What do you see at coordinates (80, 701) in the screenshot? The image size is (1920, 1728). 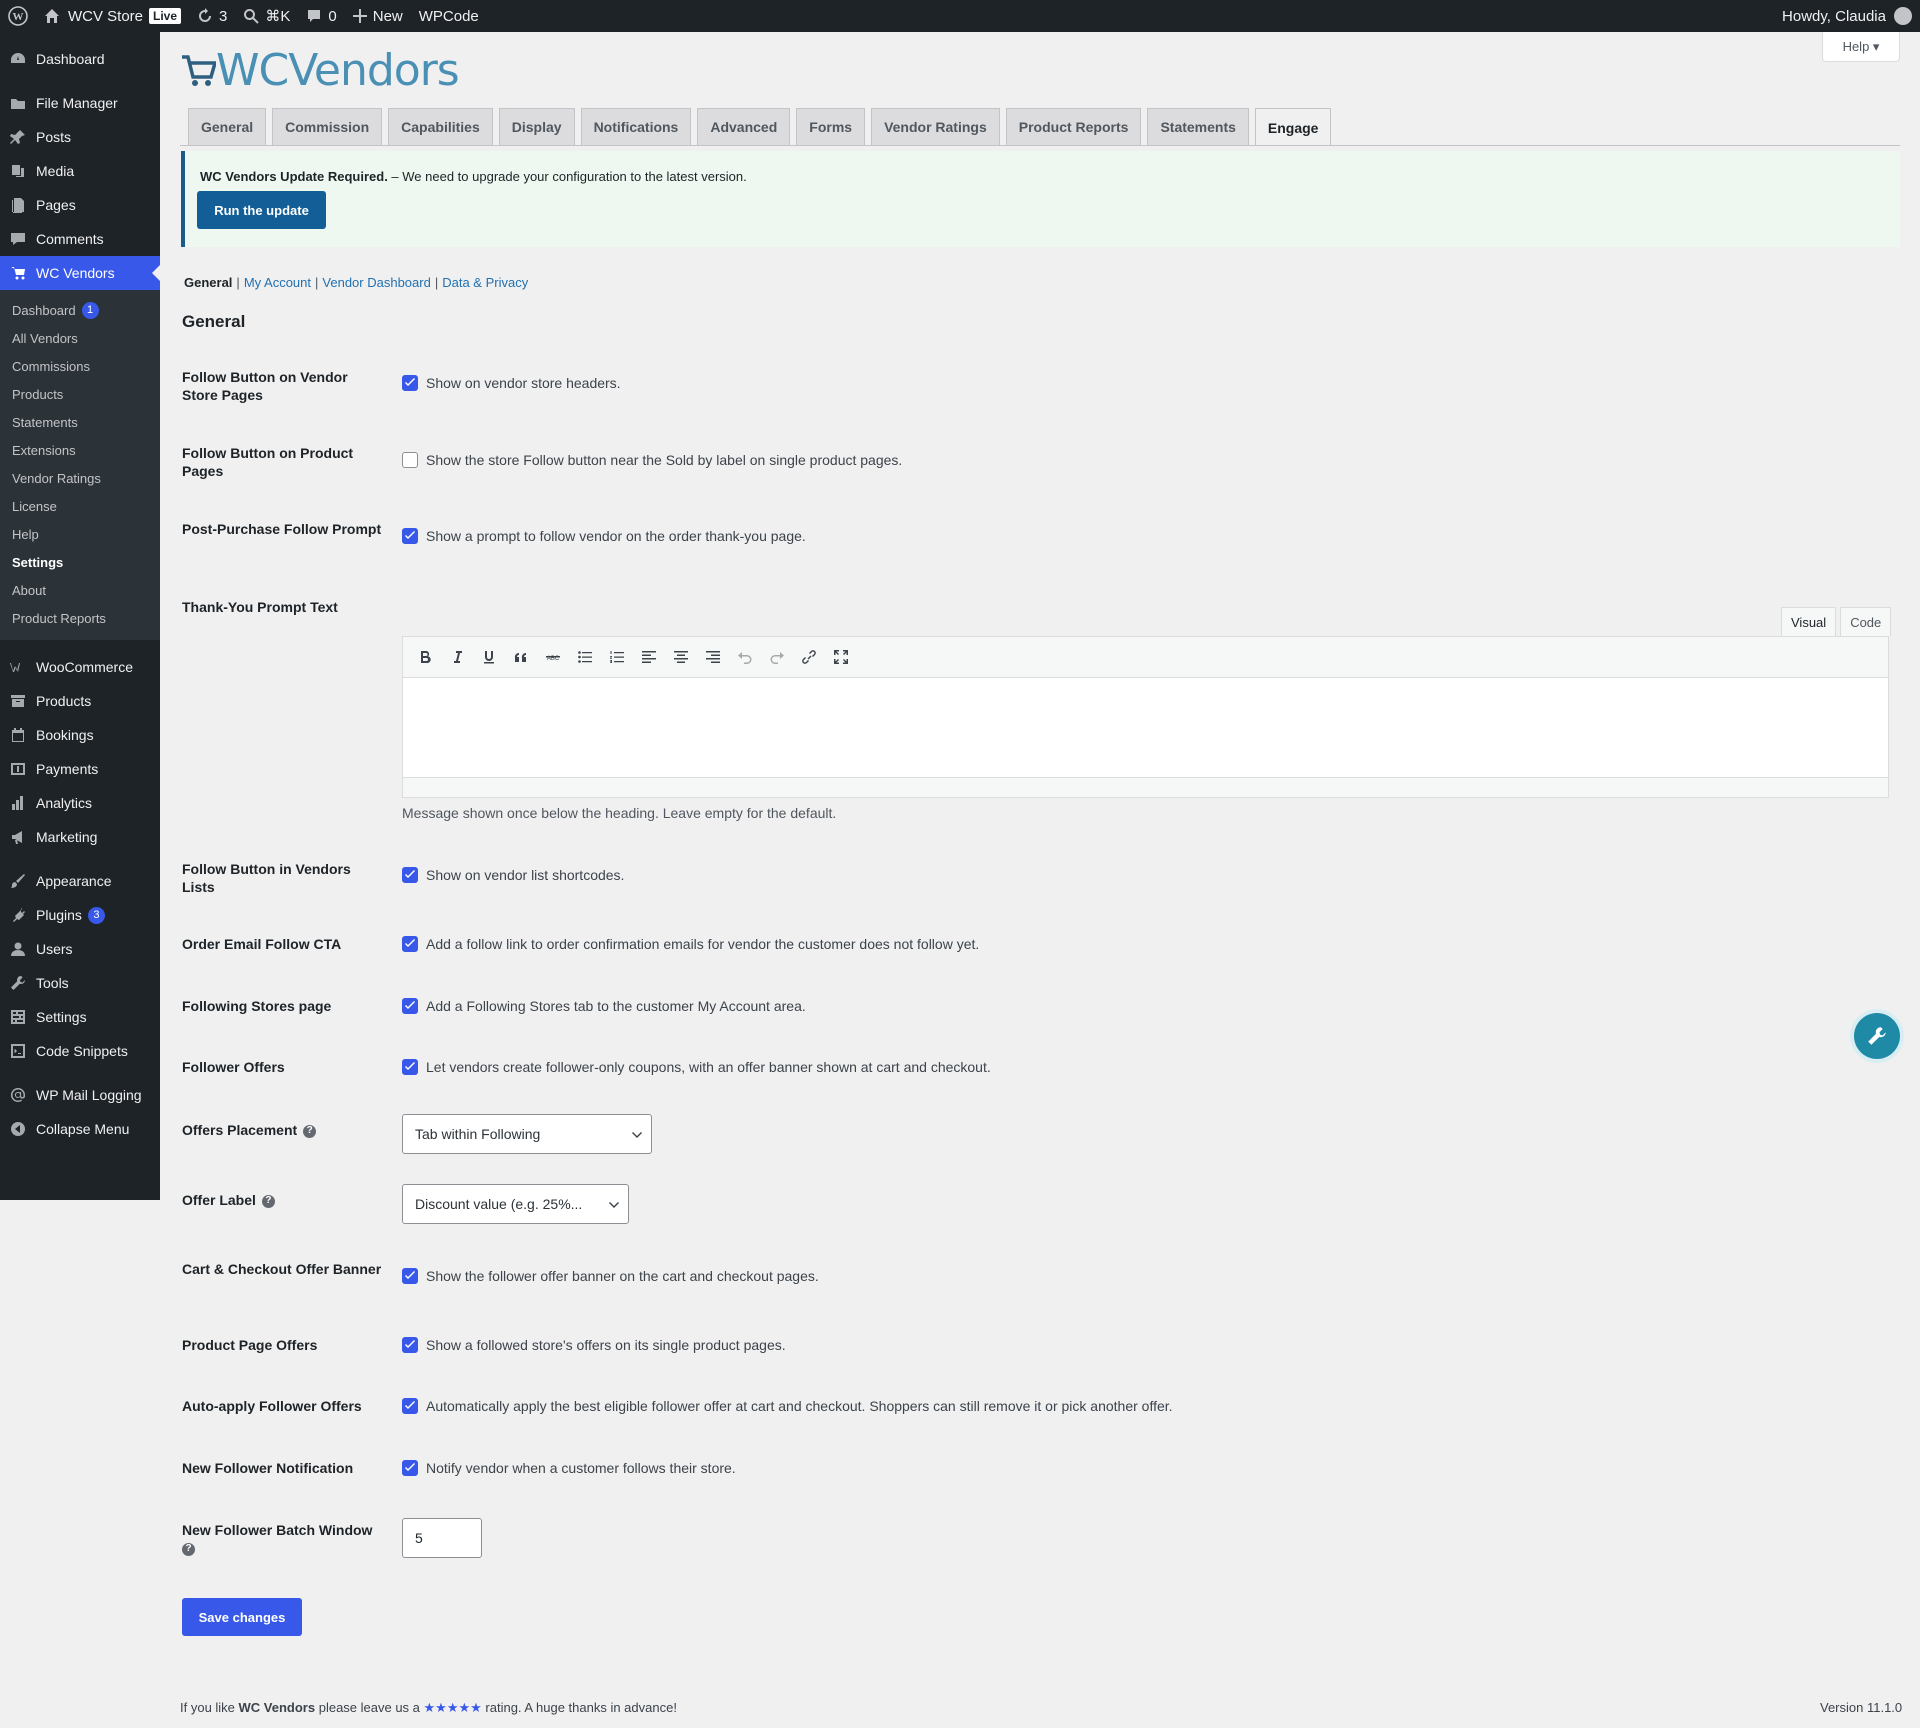 I see `menu-products: Products` at bounding box center [80, 701].